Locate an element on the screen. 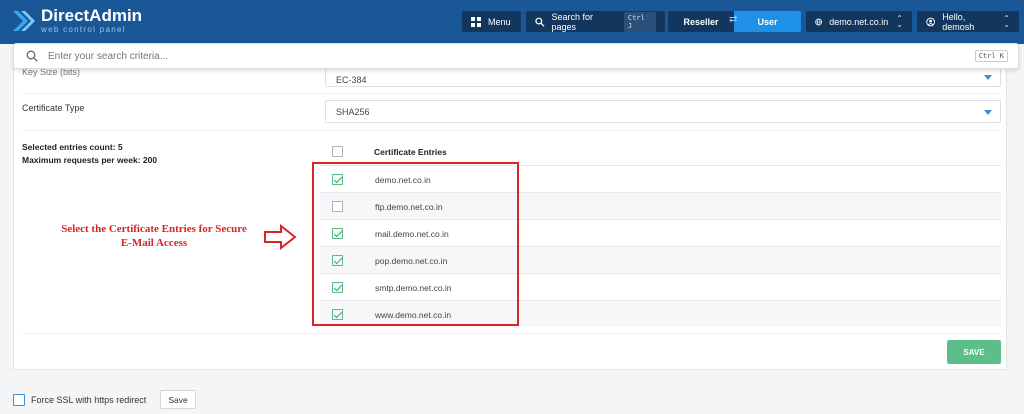  certificate-type-select: SHA256 is located at coordinates (663, 111).